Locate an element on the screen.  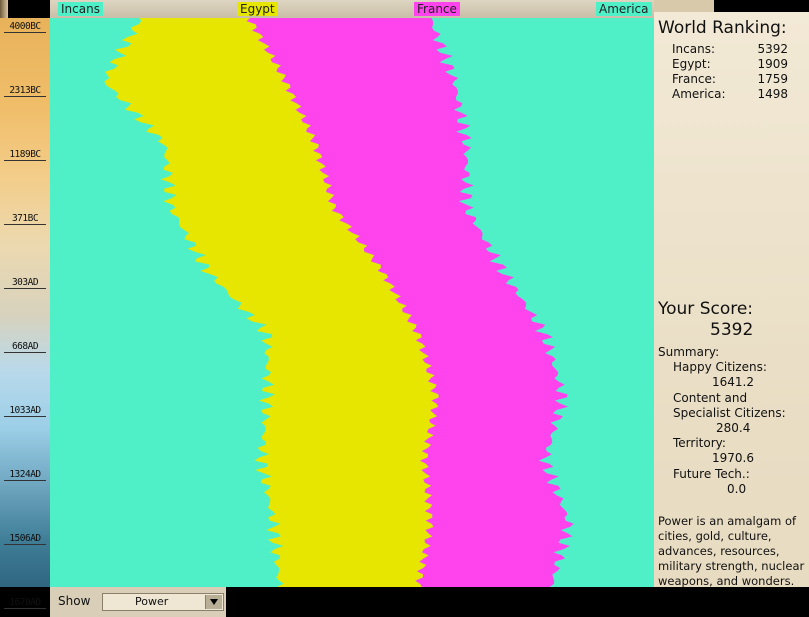
timeline-tick-label: 4000BC is located at coordinates (25, 26).